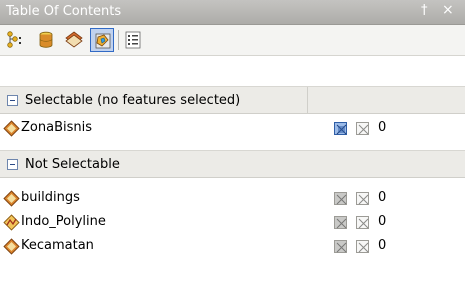 This screenshot has width=465, height=286. What do you see at coordinates (232, 246) in the screenshot?
I see `layer-row: Kecamatan 0` at bounding box center [232, 246].